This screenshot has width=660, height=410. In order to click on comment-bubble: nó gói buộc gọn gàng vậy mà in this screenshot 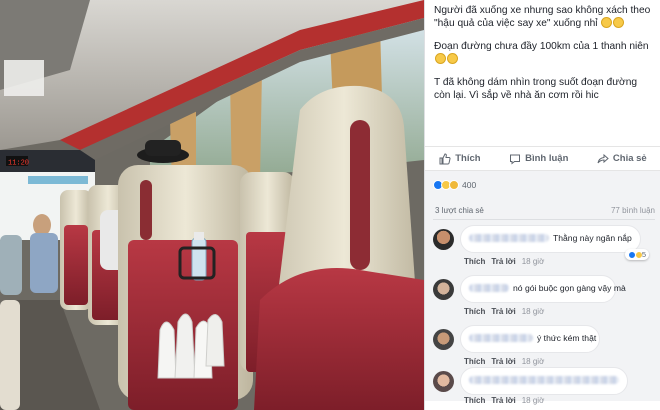, I will do `click(543, 289)`.